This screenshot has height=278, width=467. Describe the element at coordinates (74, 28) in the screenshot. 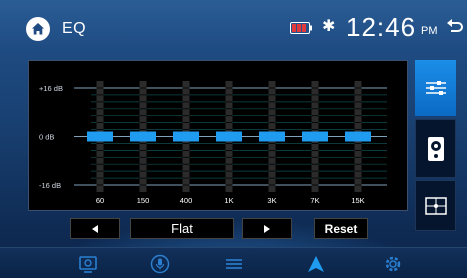

I see `page-title: EQ` at that location.